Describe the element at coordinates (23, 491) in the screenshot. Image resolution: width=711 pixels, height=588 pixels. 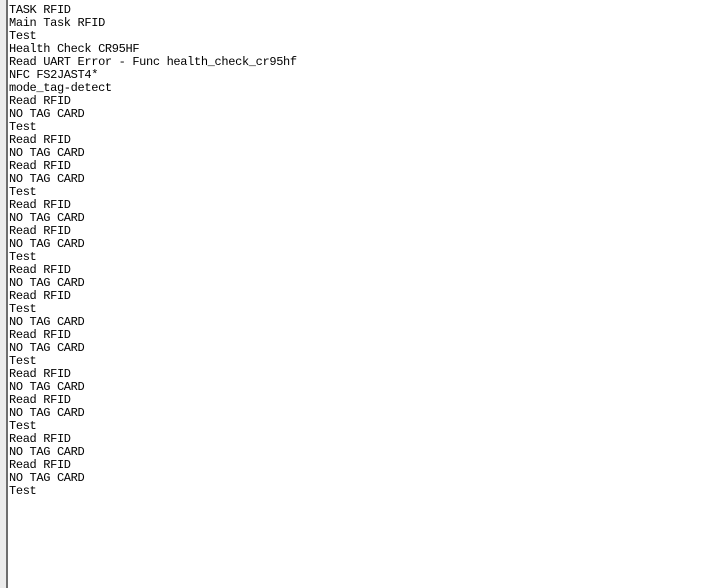
I see `log-line: Test` at that location.